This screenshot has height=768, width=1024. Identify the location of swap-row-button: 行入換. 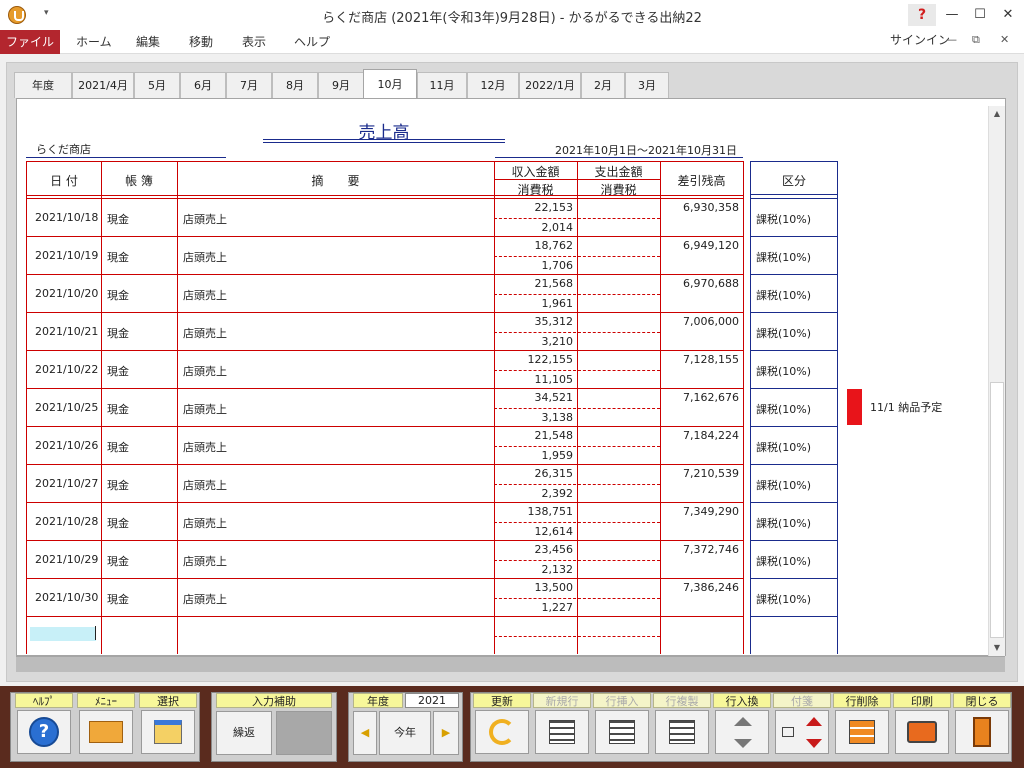
(742, 725).